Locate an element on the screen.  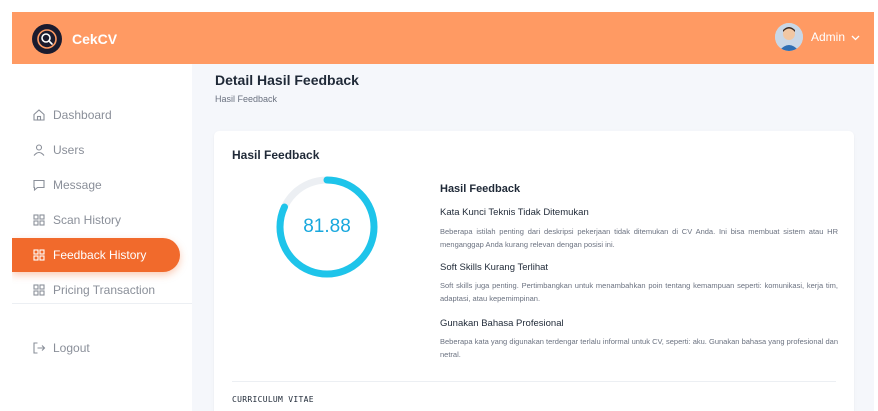
sidebar-item-label: Pricing Transaction is located at coordinates (104, 290).